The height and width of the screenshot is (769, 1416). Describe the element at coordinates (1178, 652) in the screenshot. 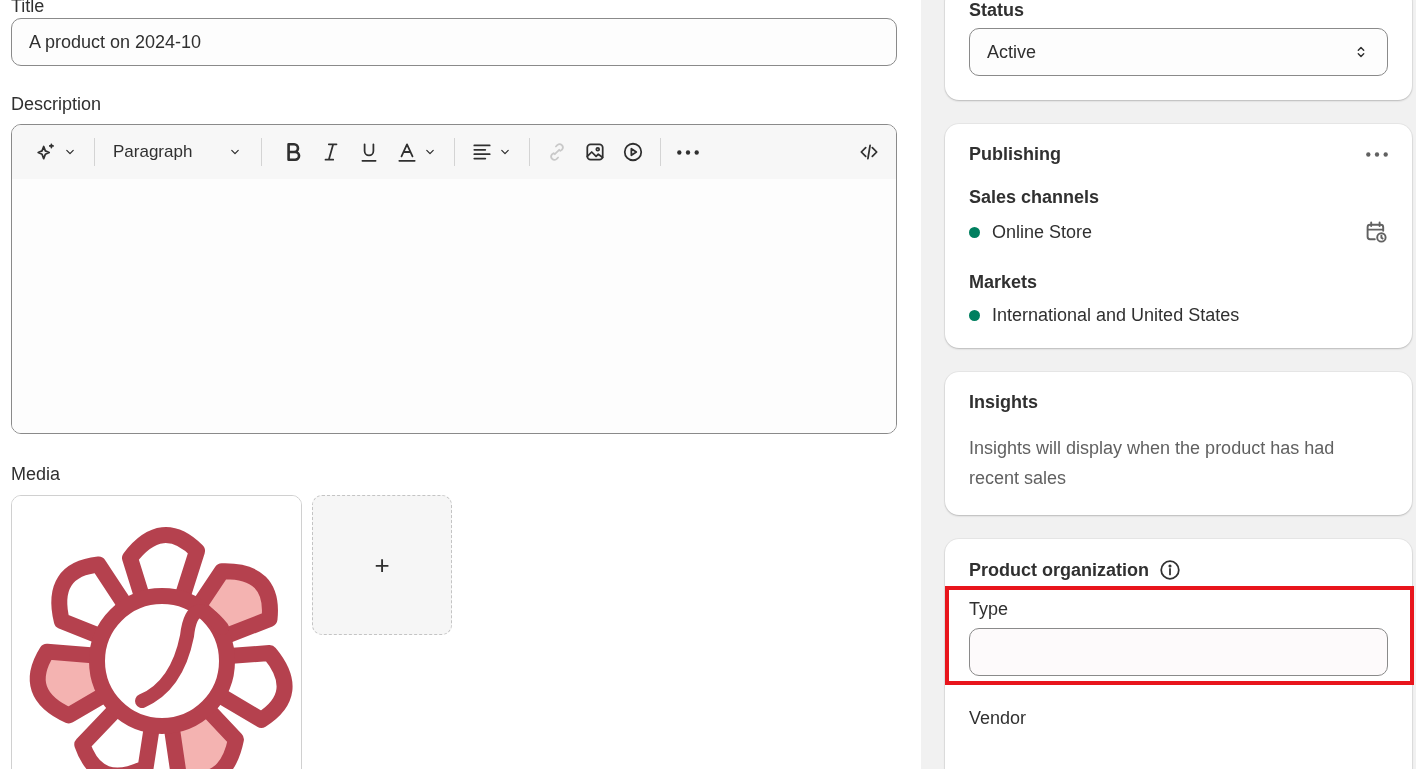

I see `type-field` at that location.